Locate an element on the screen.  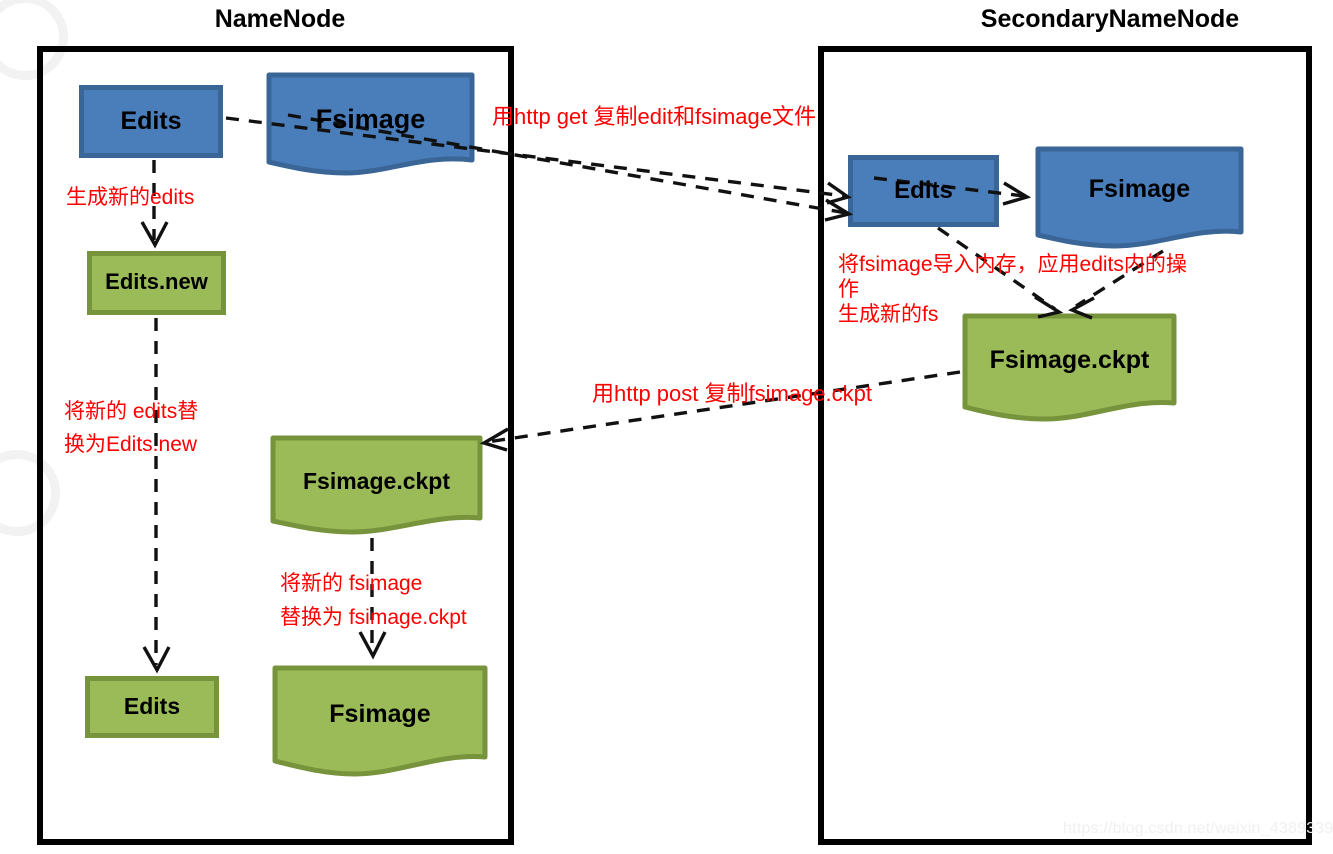
snn-fsimage-node: Fsimage is located at coordinates (1139, 198).